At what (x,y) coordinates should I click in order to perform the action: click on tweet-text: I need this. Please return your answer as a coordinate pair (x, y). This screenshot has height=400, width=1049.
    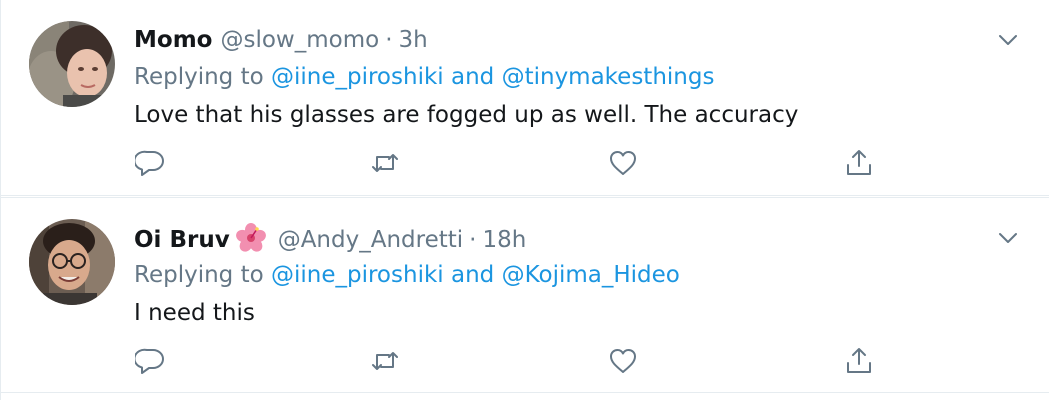
    Looking at the image, I should click on (194, 313).